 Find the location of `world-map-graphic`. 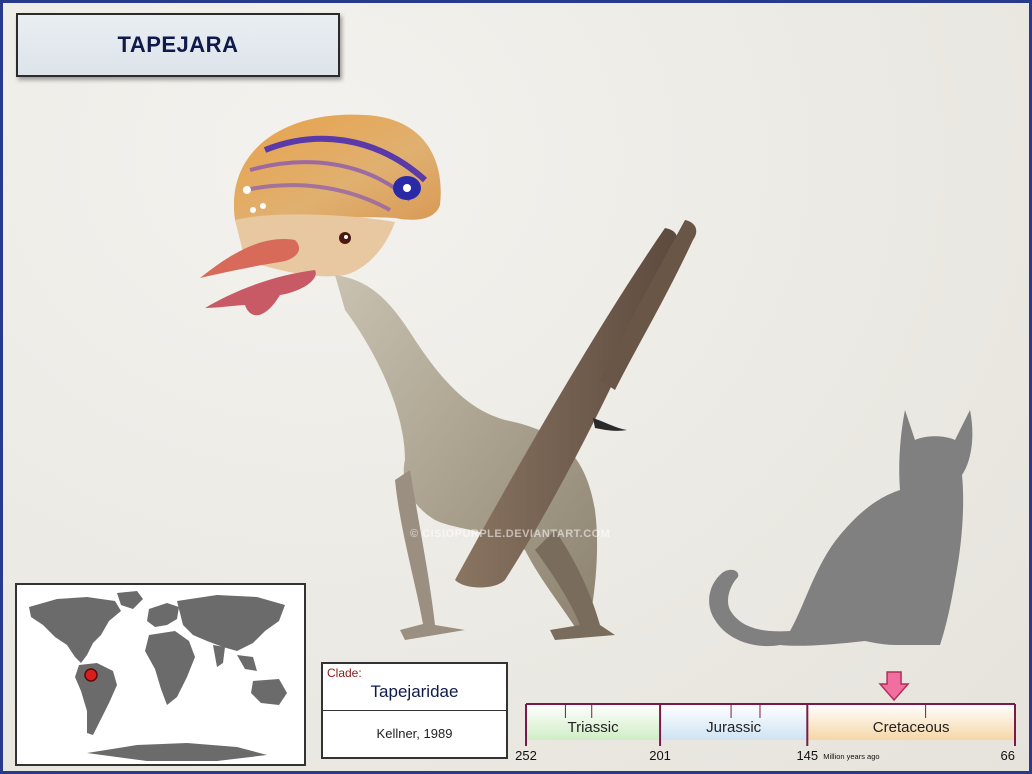

world-map-graphic is located at coordinates (158, 676).